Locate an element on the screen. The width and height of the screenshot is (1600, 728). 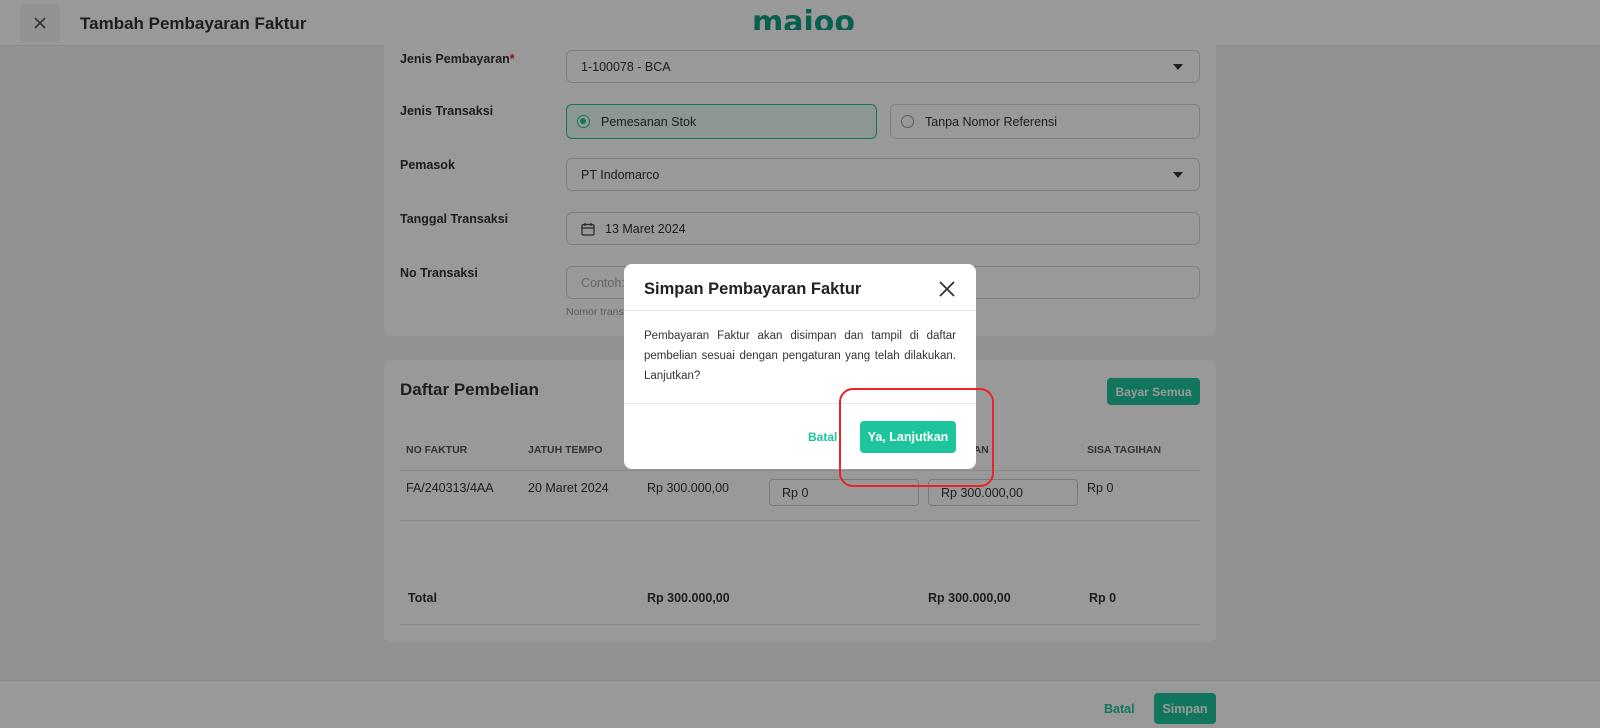
close-icon is located at coordinates (947, 289).